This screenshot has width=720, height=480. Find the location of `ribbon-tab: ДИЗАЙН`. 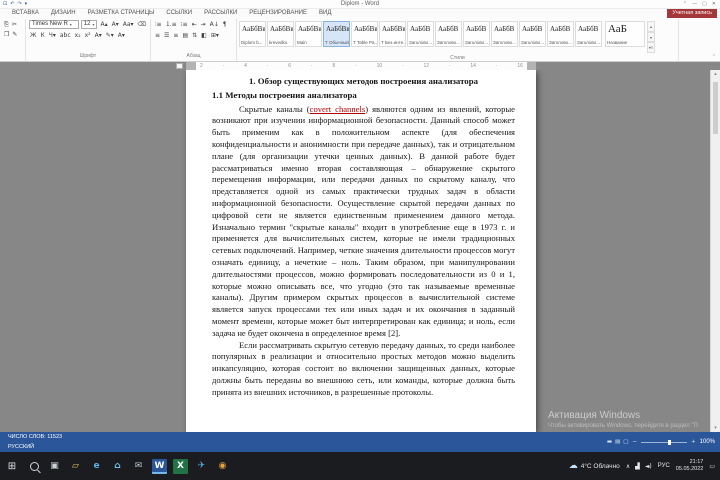

ribbon-tab: ДИЗАЙН is located at coordinates (63, 13).